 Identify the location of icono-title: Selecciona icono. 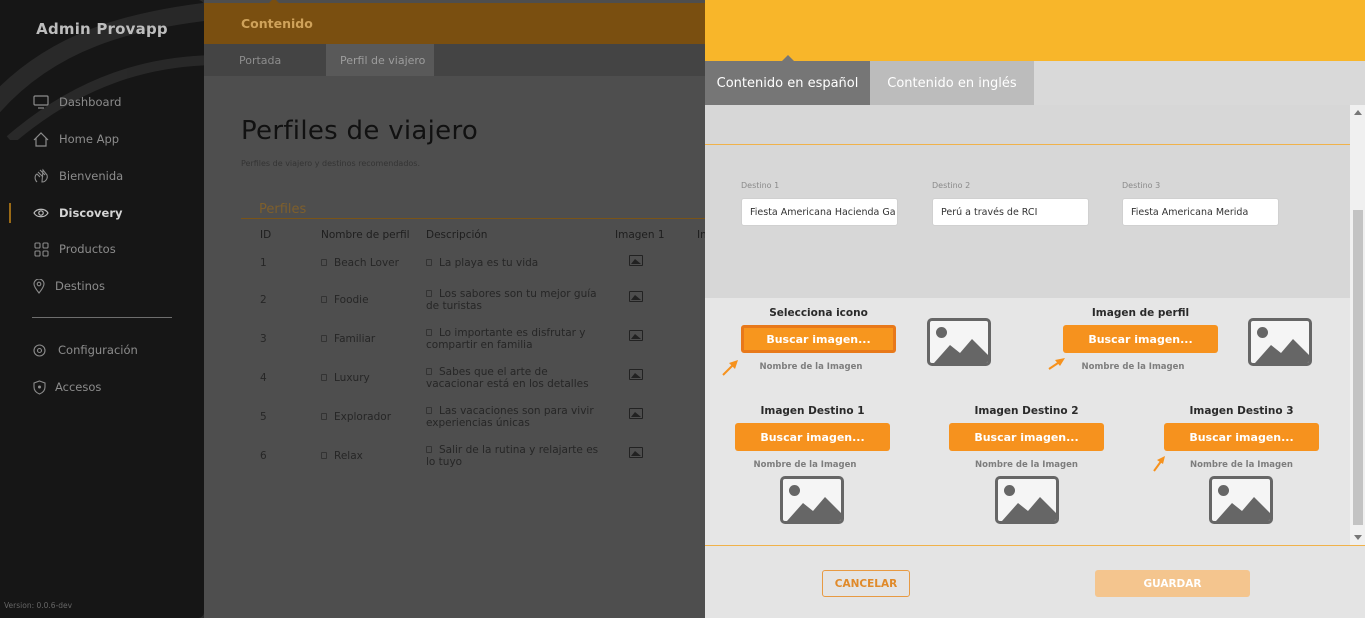
(818, 313).